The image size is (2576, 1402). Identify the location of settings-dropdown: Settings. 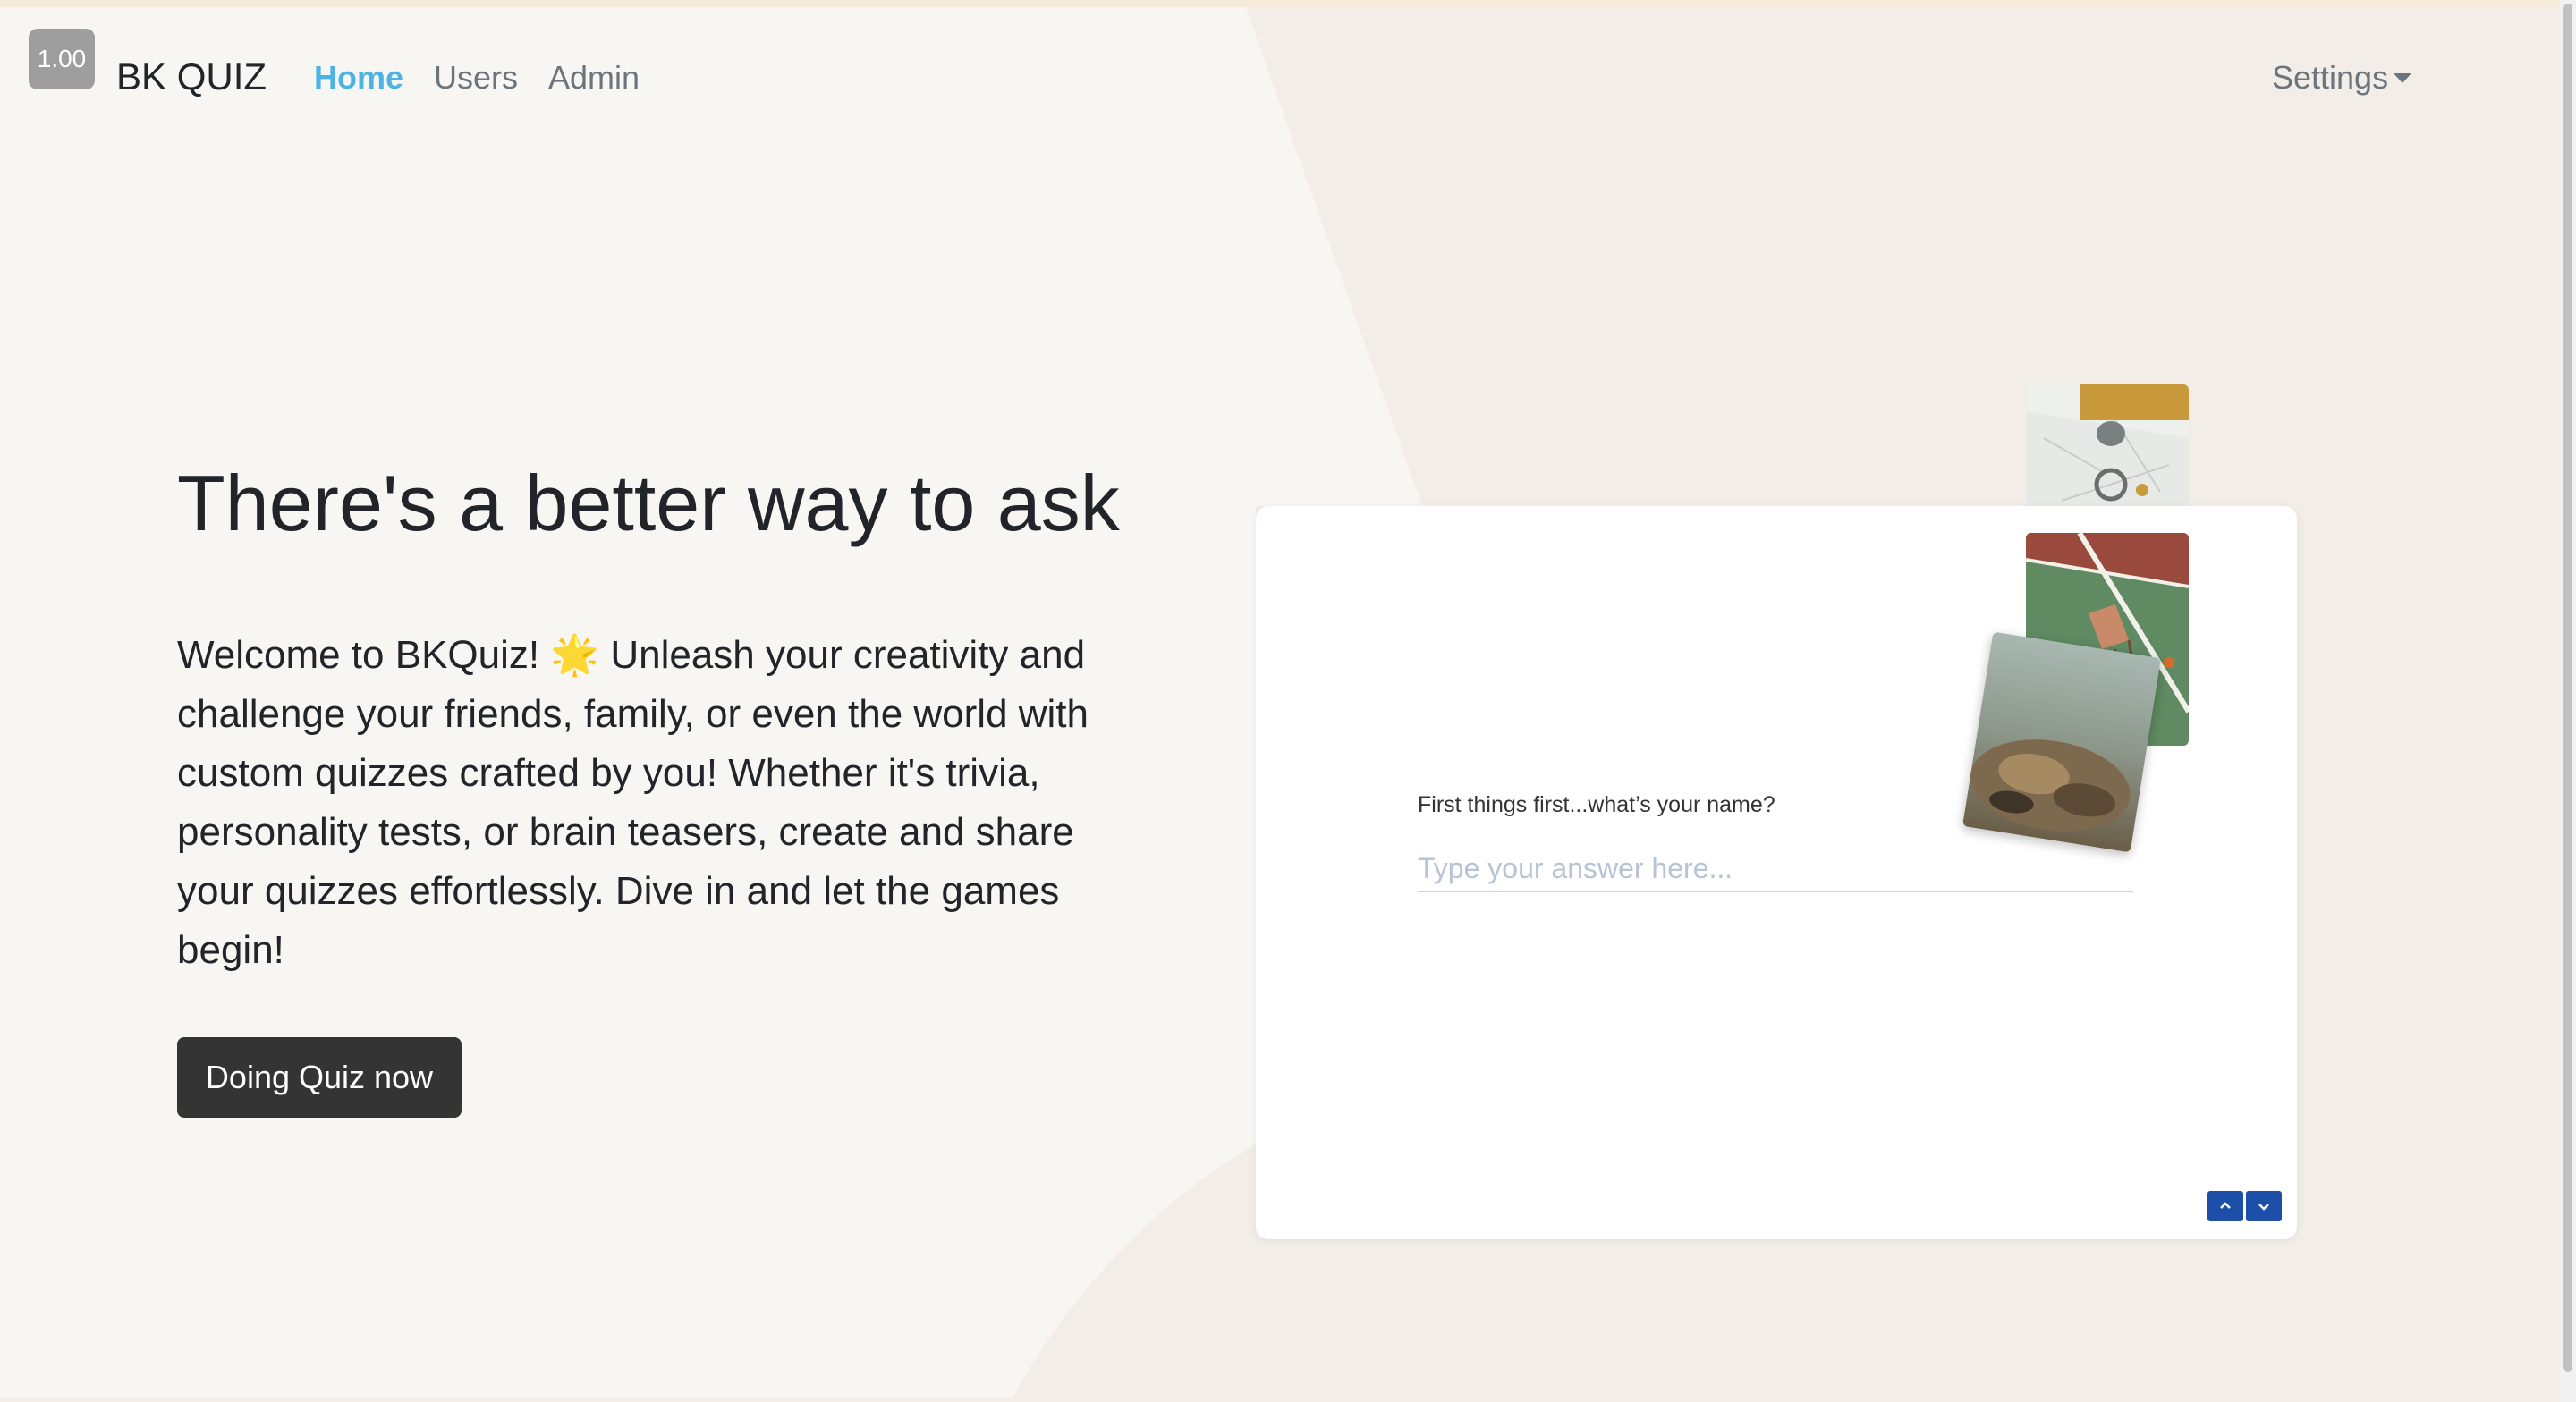
(2342, 78).